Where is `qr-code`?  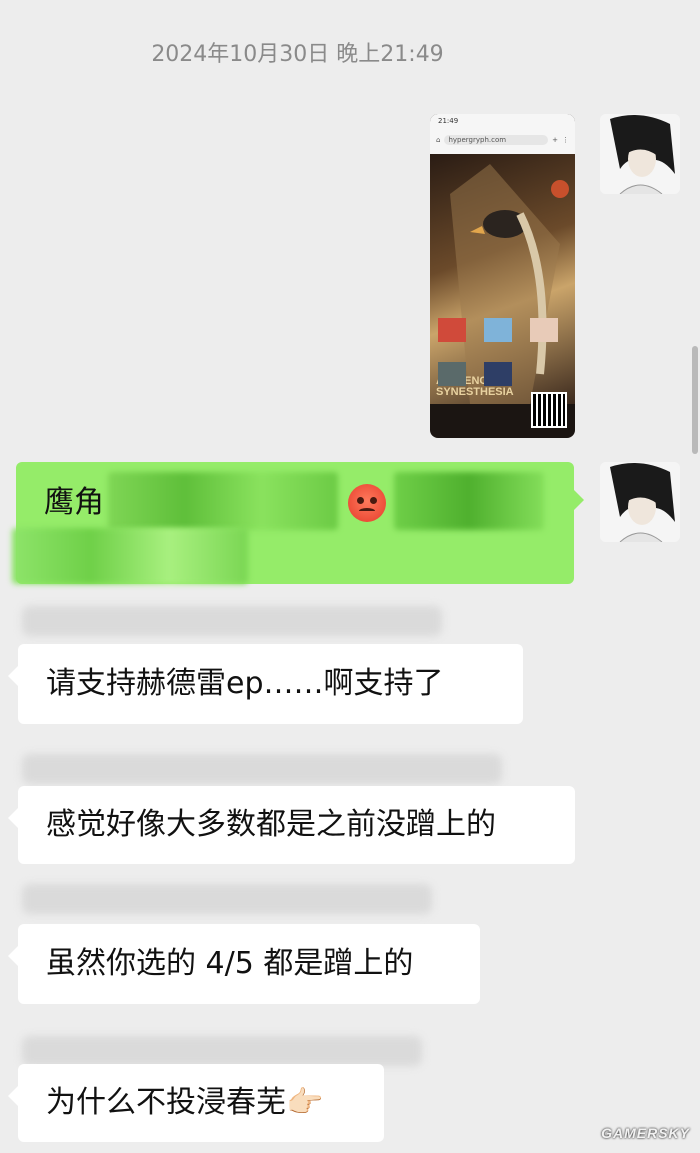 qr-code is located at coordinates (549, 410).